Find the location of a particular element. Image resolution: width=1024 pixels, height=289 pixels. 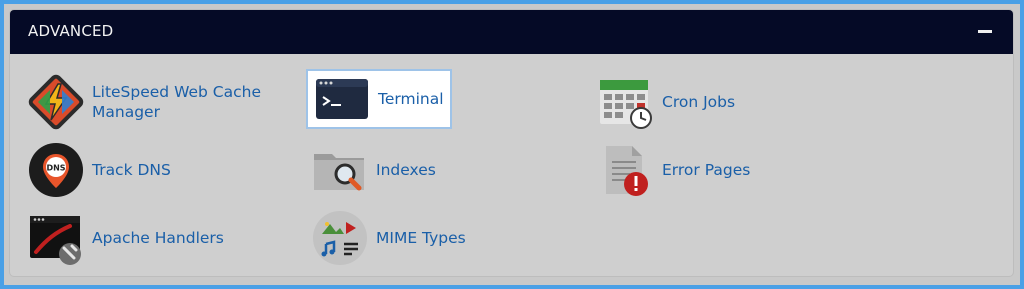

item-label: MIME Types is located at coordinates (421, 238).